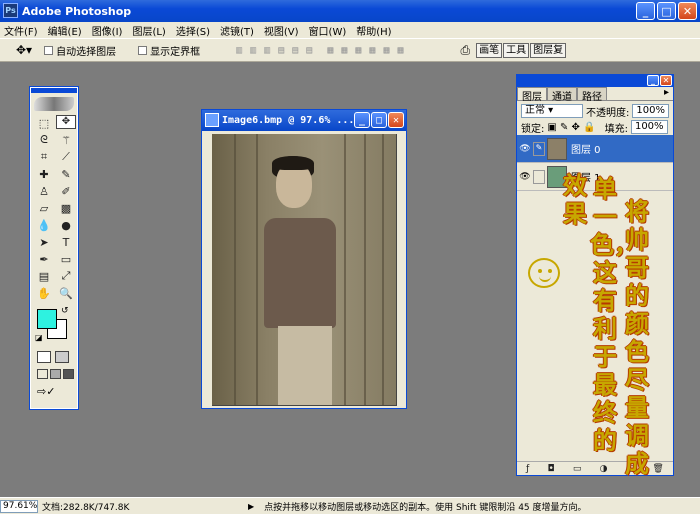 The width and height of the screenshot is (700, 514). Describe the element at coordinates (328, 30) in the screenshot. I see `menu-window: 窗口(W)` at that location.